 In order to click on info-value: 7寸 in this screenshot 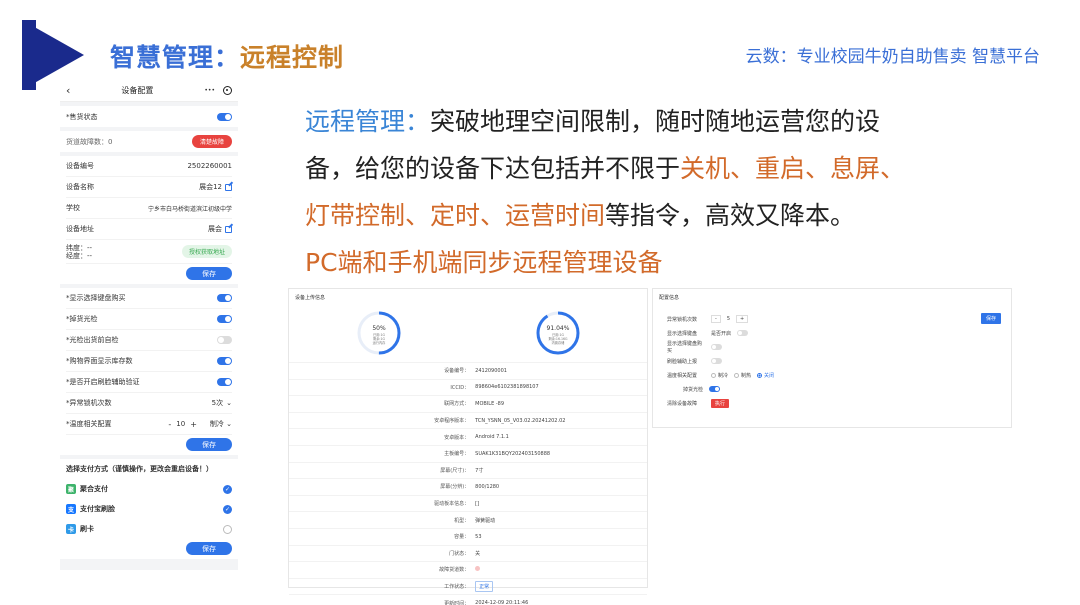, I will do `click(479, 470)`.